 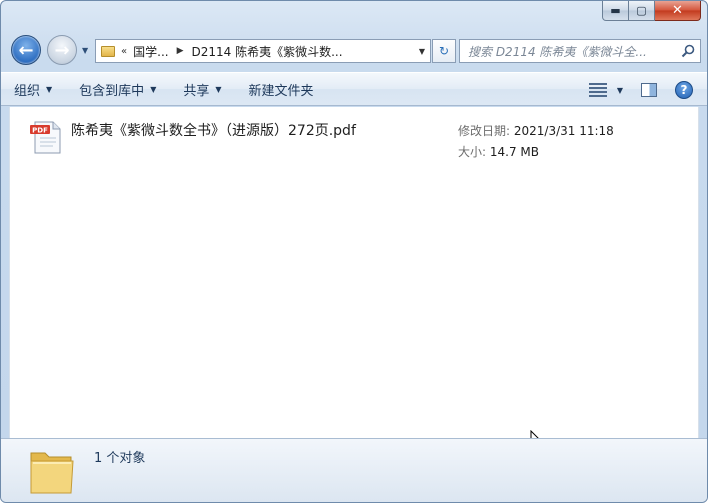 I want to click on size-label: 大小:, so click(x=472, y=152).